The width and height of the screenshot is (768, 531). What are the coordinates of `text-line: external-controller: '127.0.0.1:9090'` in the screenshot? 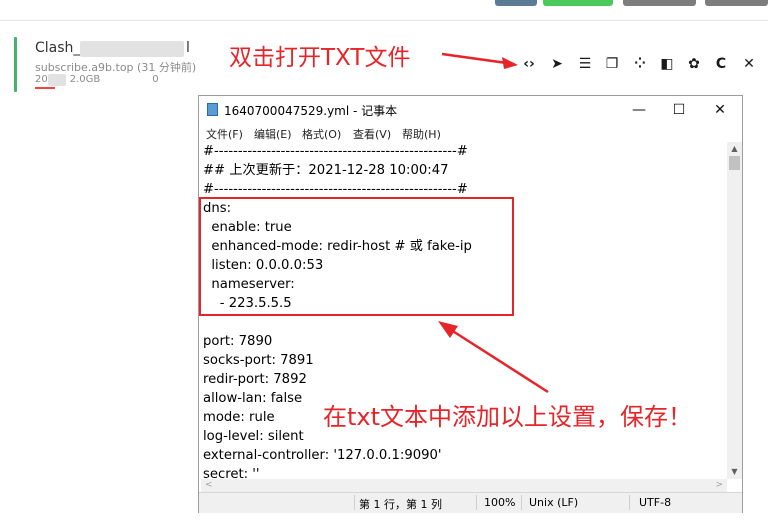 It's located at (322, 455).